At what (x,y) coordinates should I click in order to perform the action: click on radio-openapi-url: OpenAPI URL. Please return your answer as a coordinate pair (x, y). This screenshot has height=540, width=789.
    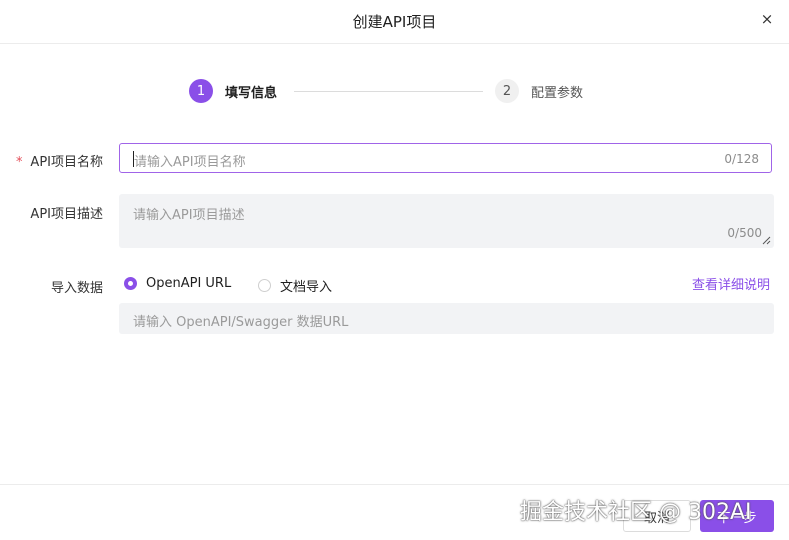
    Looking at the image, I should click on (177, 283).